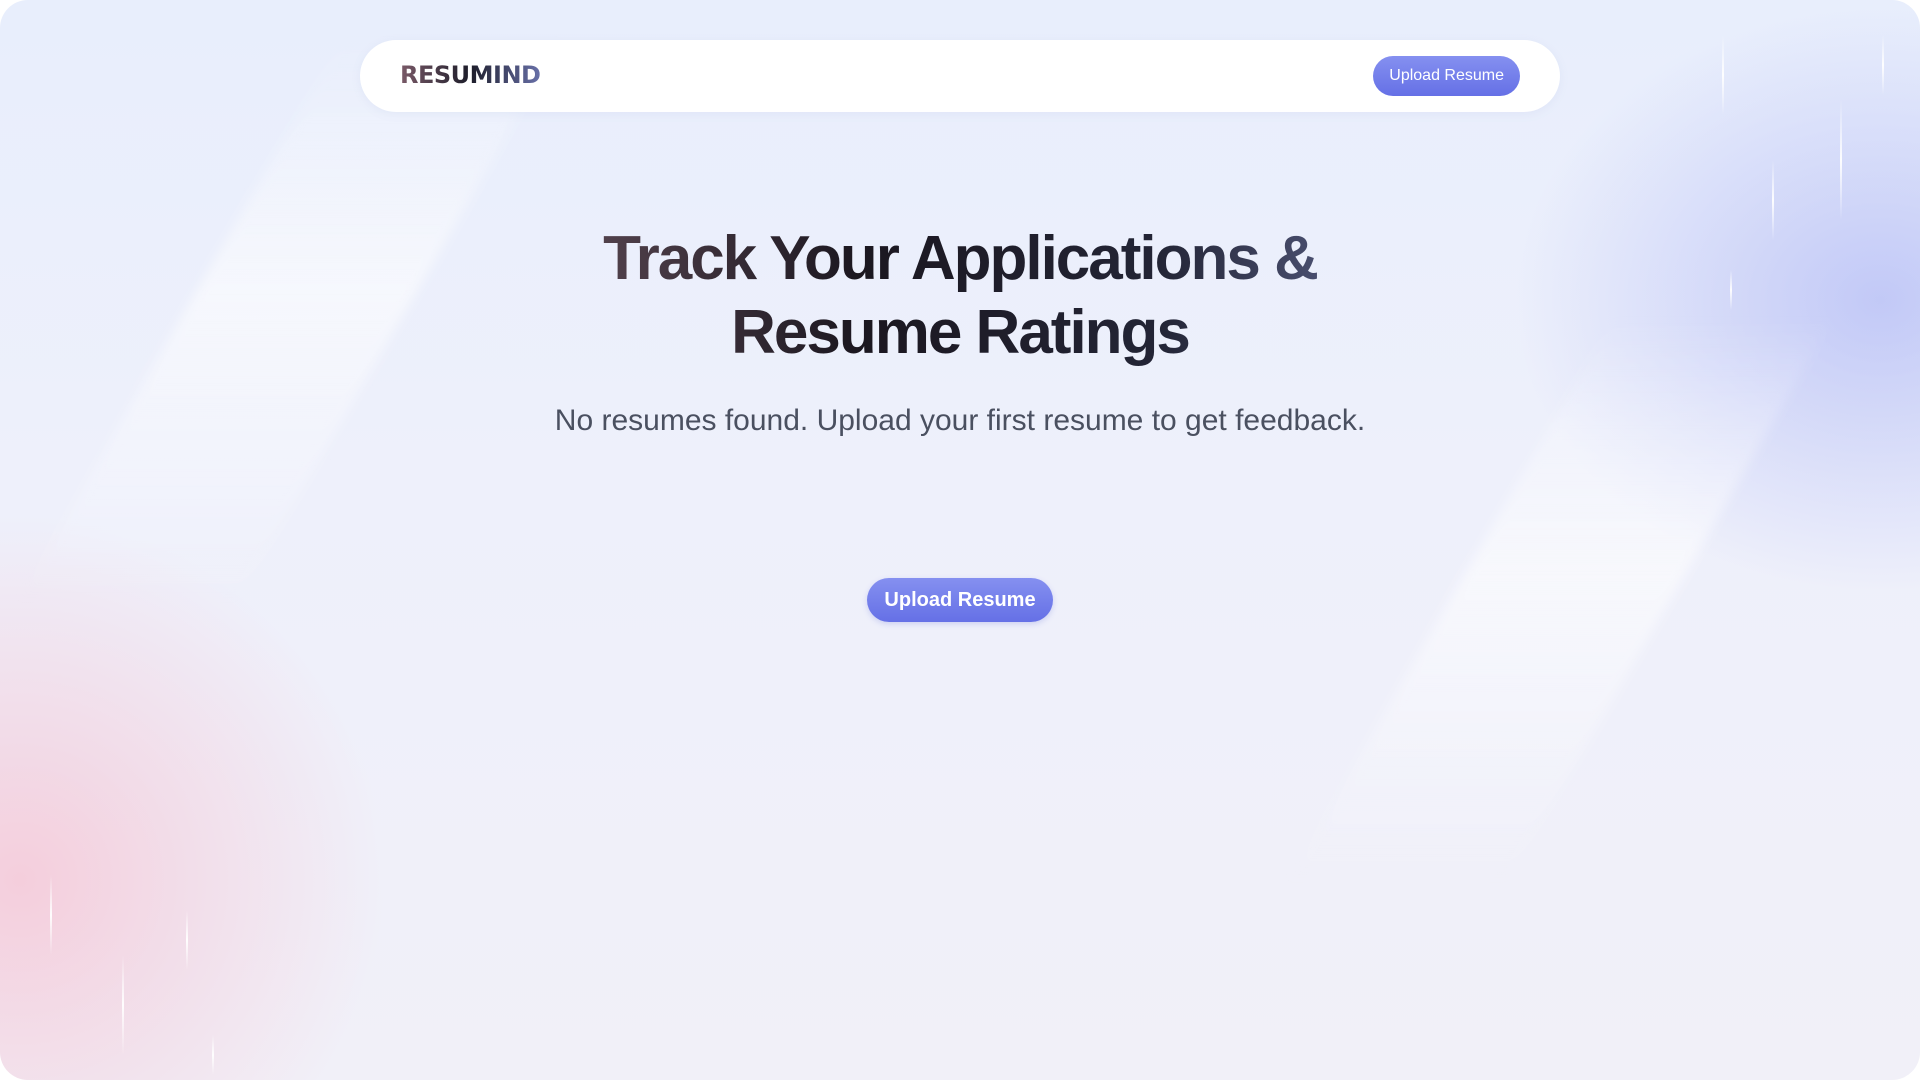 This screenshot has height=1080, width=1920. Describe the element at coordinates (960, 600) in the screenshot. I see `upload-resume-button: Upload Resume` at that location.